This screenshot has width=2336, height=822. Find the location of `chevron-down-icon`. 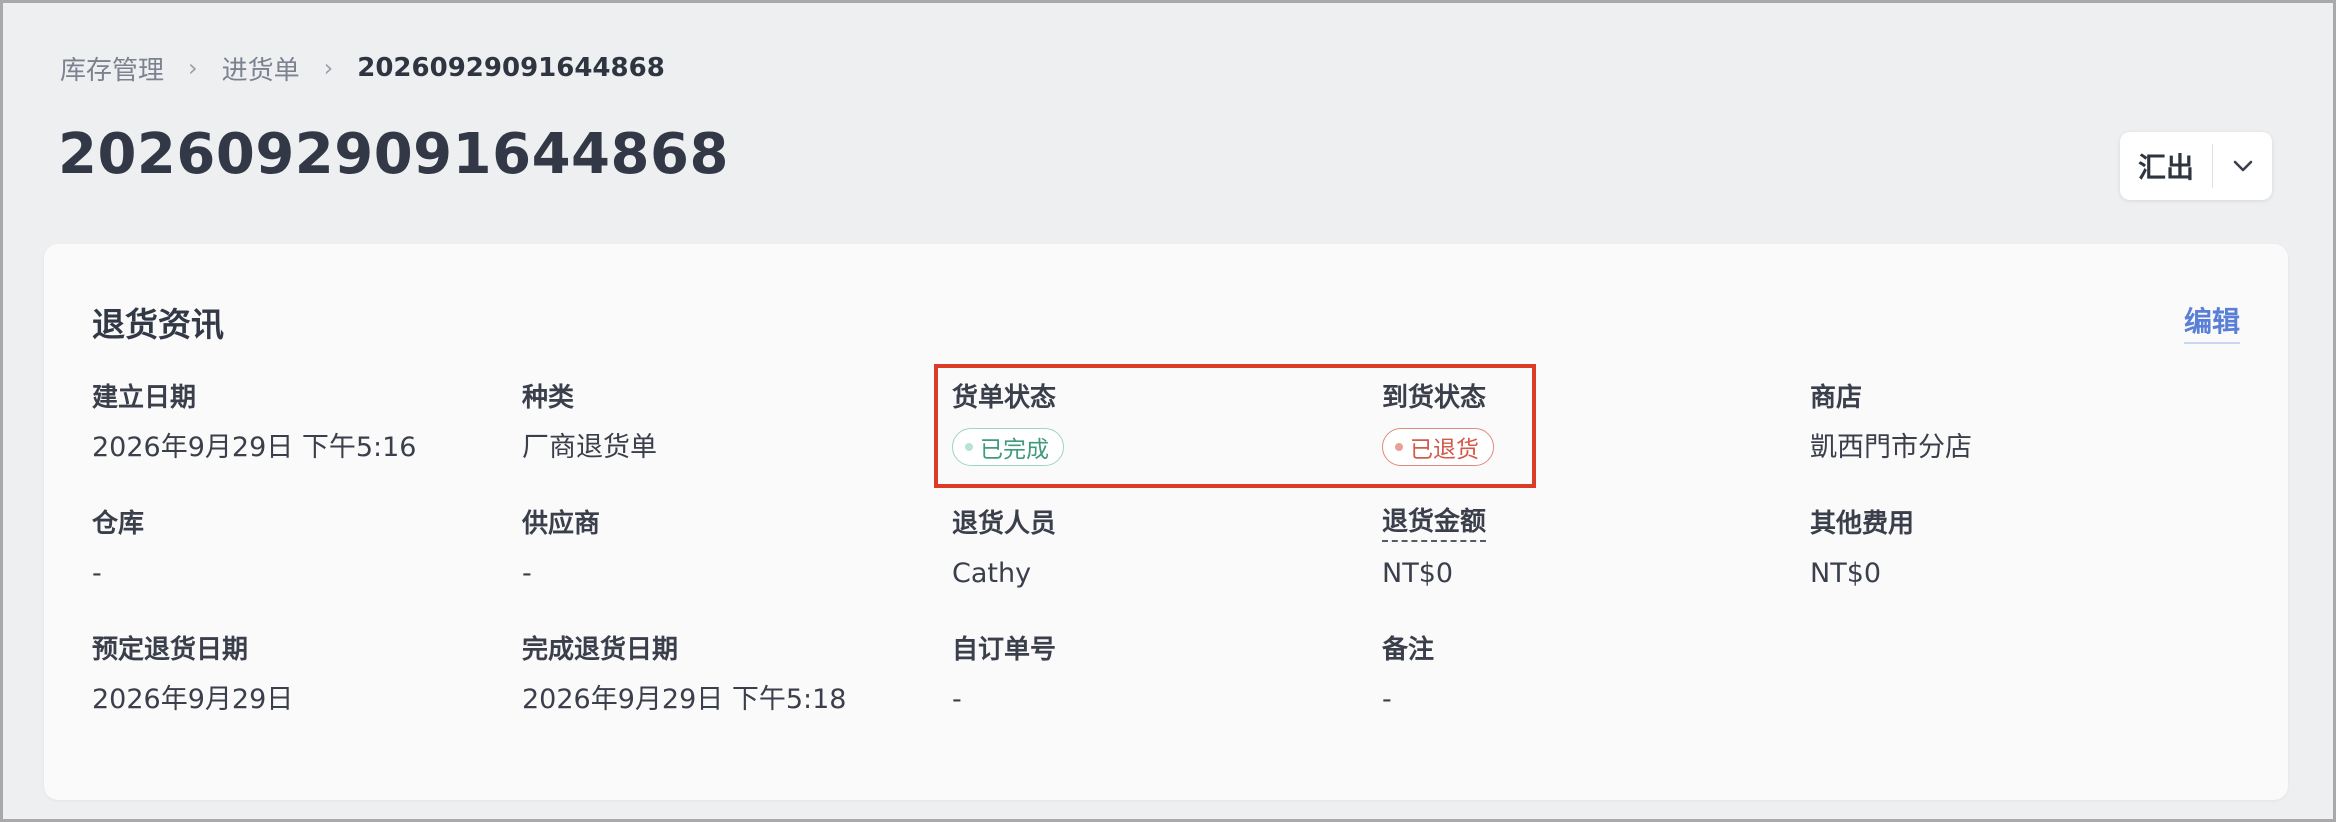

chevron-down-icon is located at coordinates (2242, 166).